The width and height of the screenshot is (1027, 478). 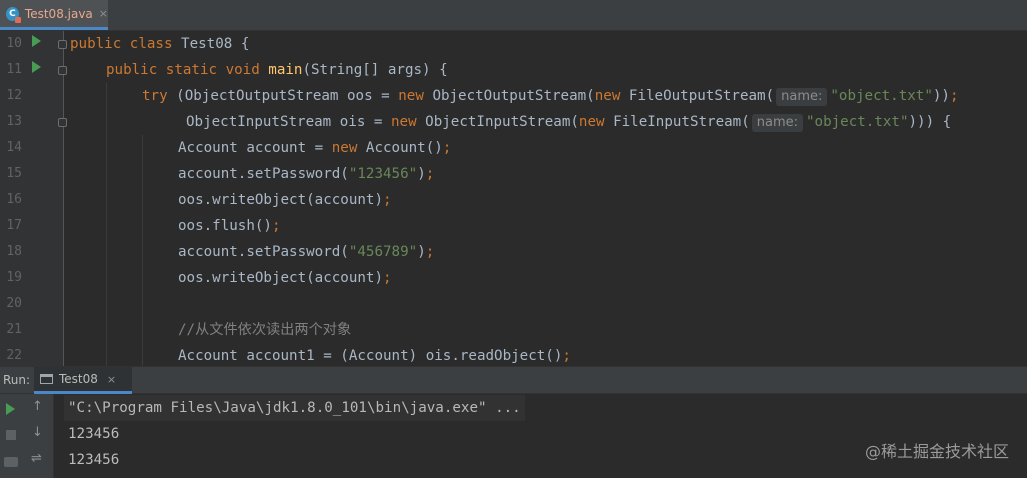 What do you see at coordinates (383, 252) in the screenshot?
I see `string-literal: "456789"` at bounding box center [383, 252].